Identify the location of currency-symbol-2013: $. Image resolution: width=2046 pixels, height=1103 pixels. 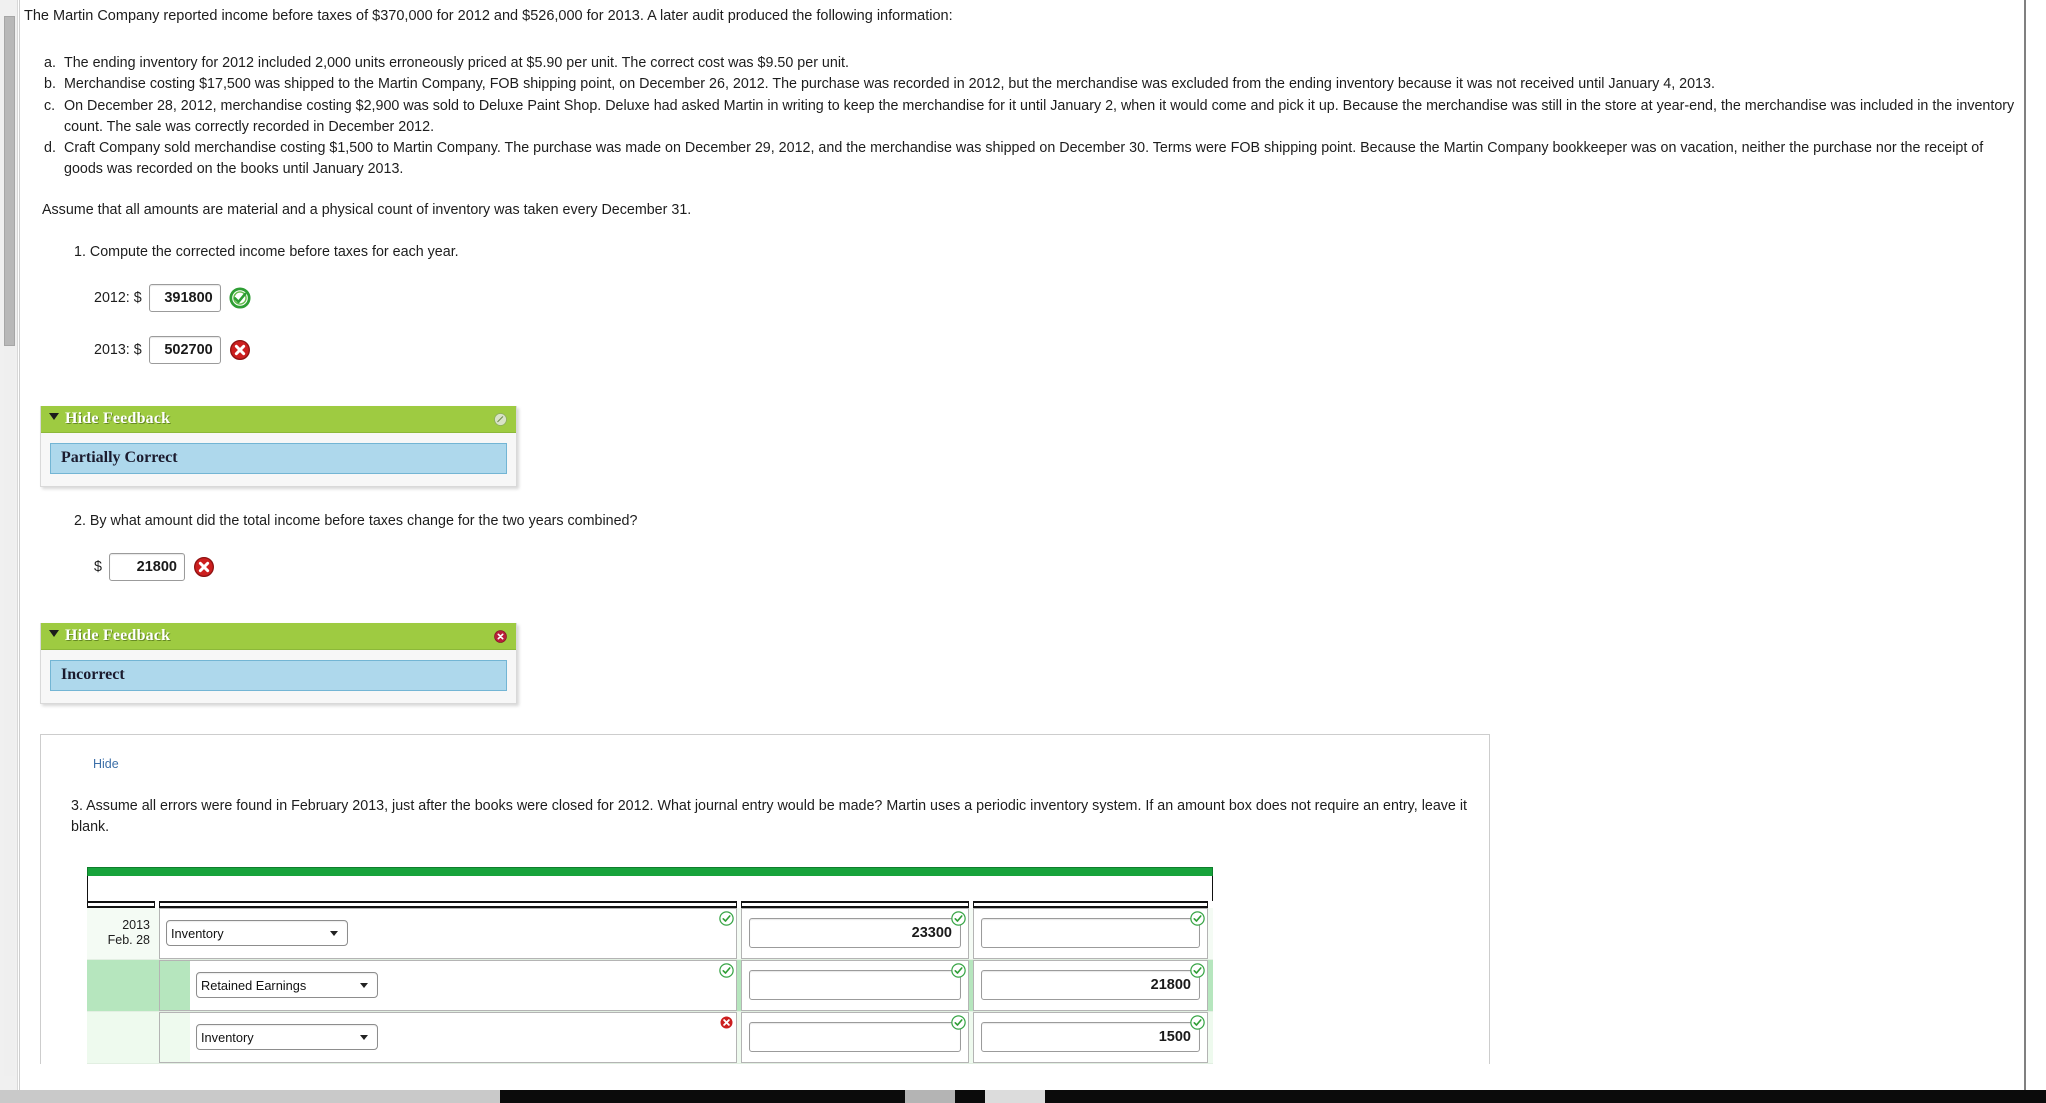
(137, 349).